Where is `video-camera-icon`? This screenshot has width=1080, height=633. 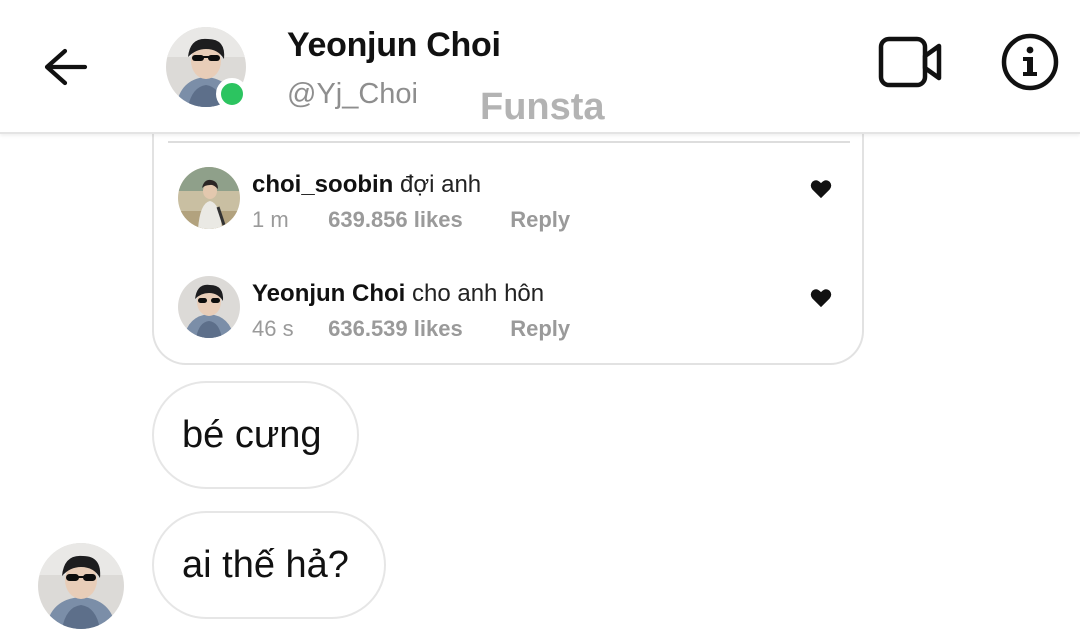
video-camera-icon is located at coordinates (910, 62).